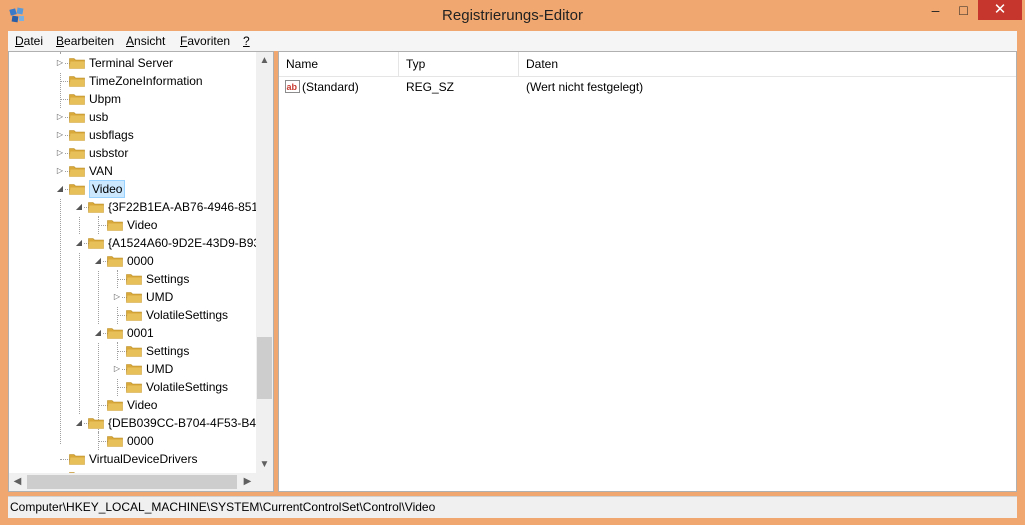 This screenshot has height=525, width=1025. I want to click on tree-vertical-scrollbar: ▲ ▼, so click(264, 262).